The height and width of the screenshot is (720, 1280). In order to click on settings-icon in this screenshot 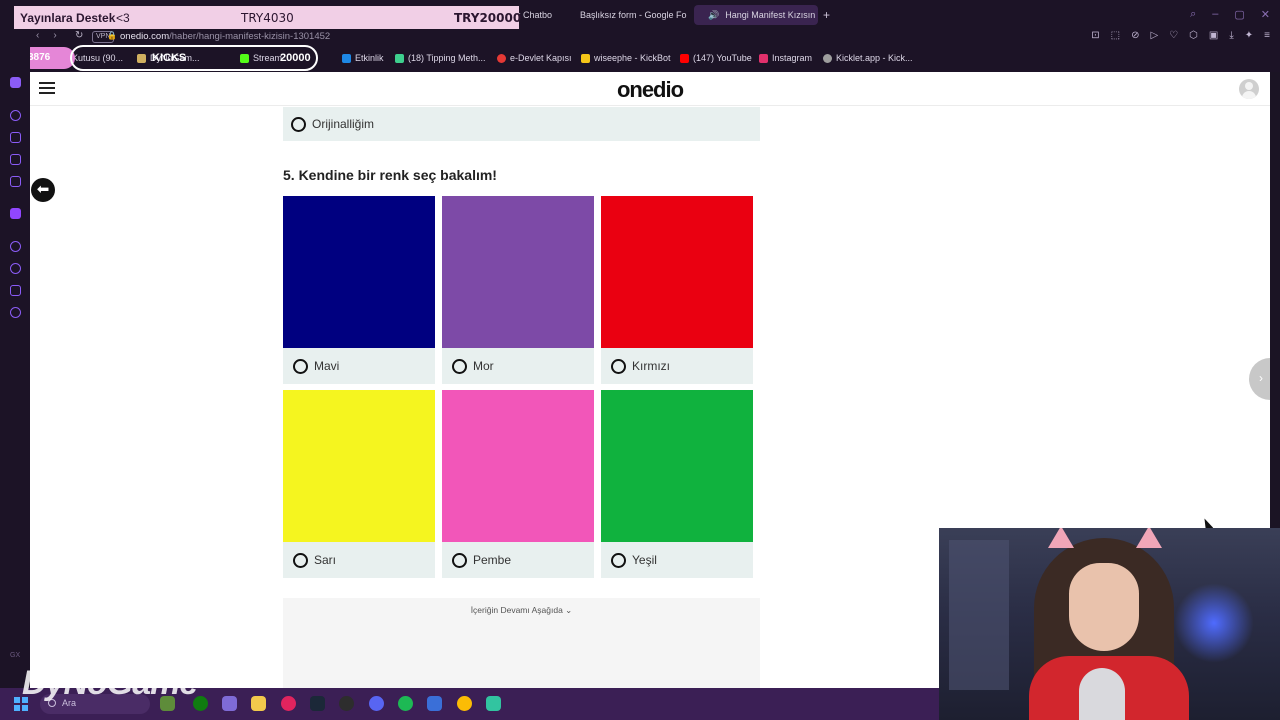, I will do `click(15, 312)`.